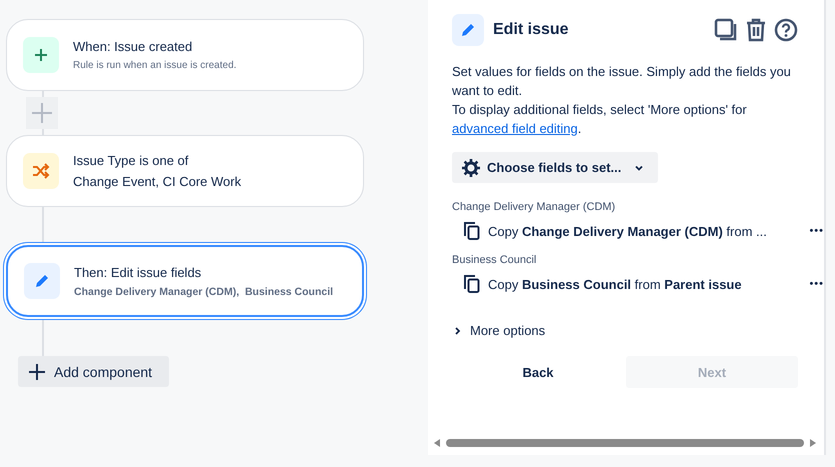  I want to click on hint-text: To display additional fields, select 'More options' for advanced field editing., so click(600, 119).